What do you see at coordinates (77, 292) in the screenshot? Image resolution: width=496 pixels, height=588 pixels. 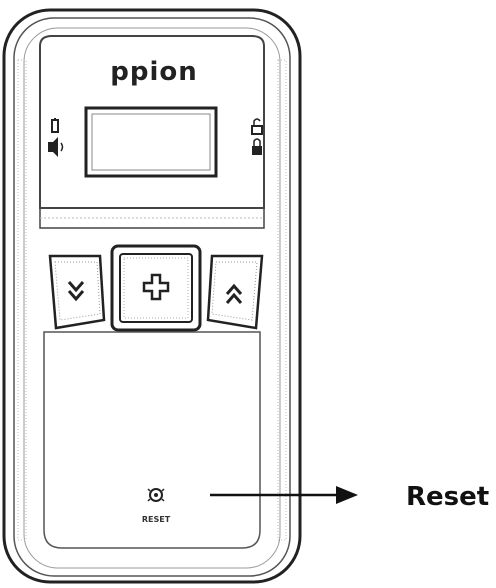 I see `down-button` at bounding box center [77, 292].